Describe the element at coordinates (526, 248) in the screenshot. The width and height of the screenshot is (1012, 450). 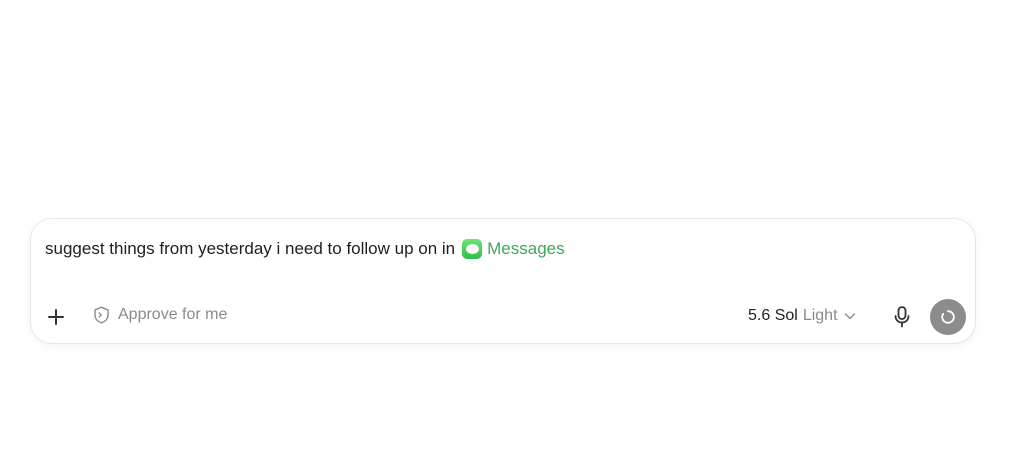
I see `app-mention-label: Messages` at that location.